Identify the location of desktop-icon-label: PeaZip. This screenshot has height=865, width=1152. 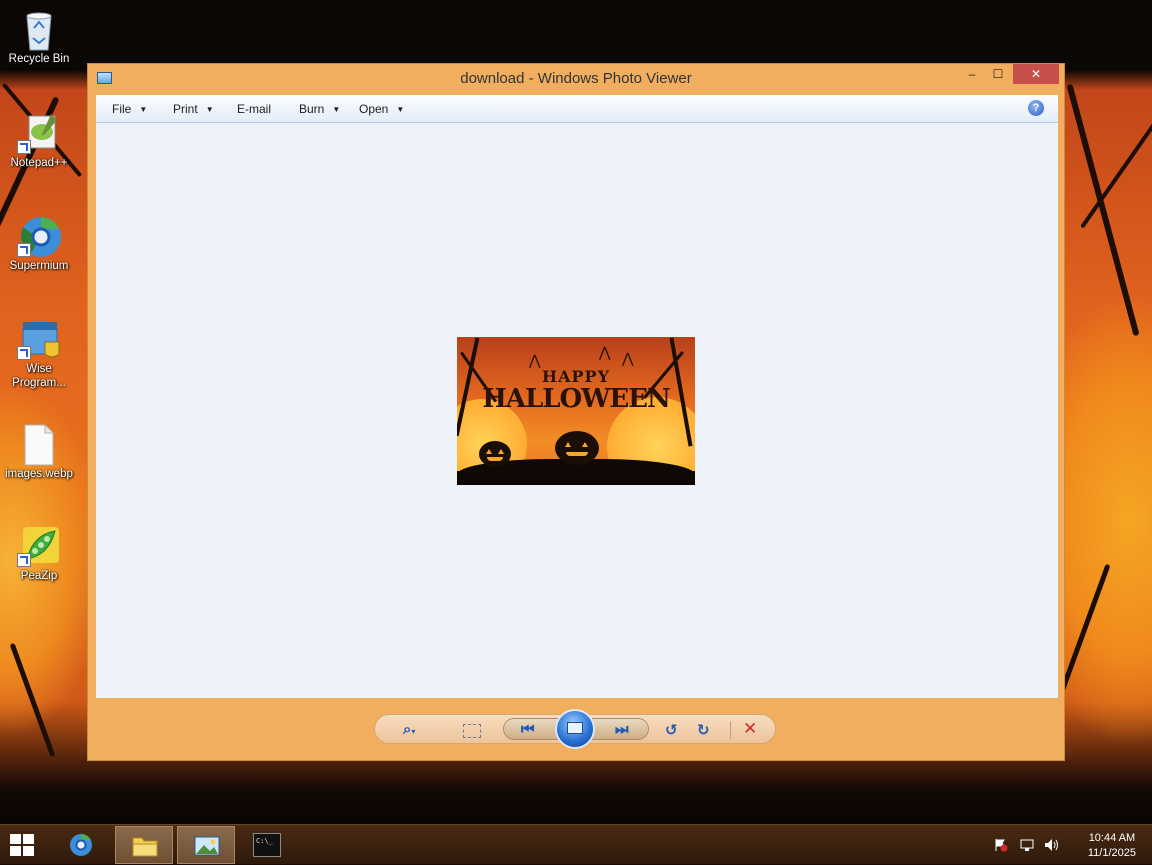
(39, 576).